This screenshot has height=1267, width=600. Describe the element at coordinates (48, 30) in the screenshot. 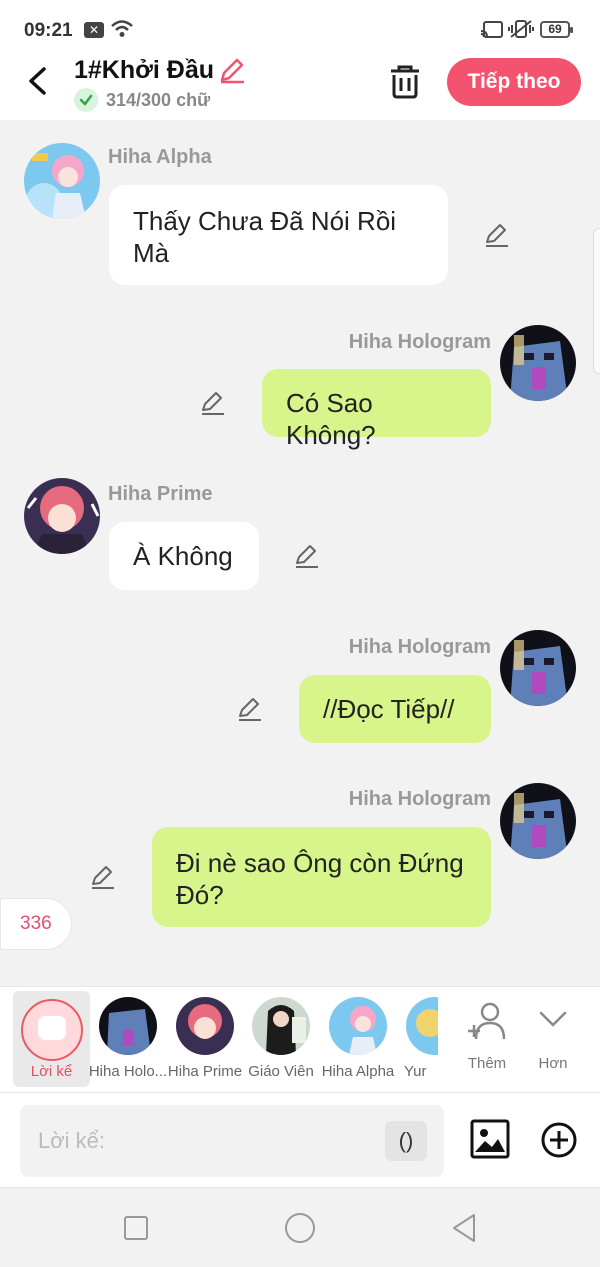

I see `status-time: 09:21` at that location.